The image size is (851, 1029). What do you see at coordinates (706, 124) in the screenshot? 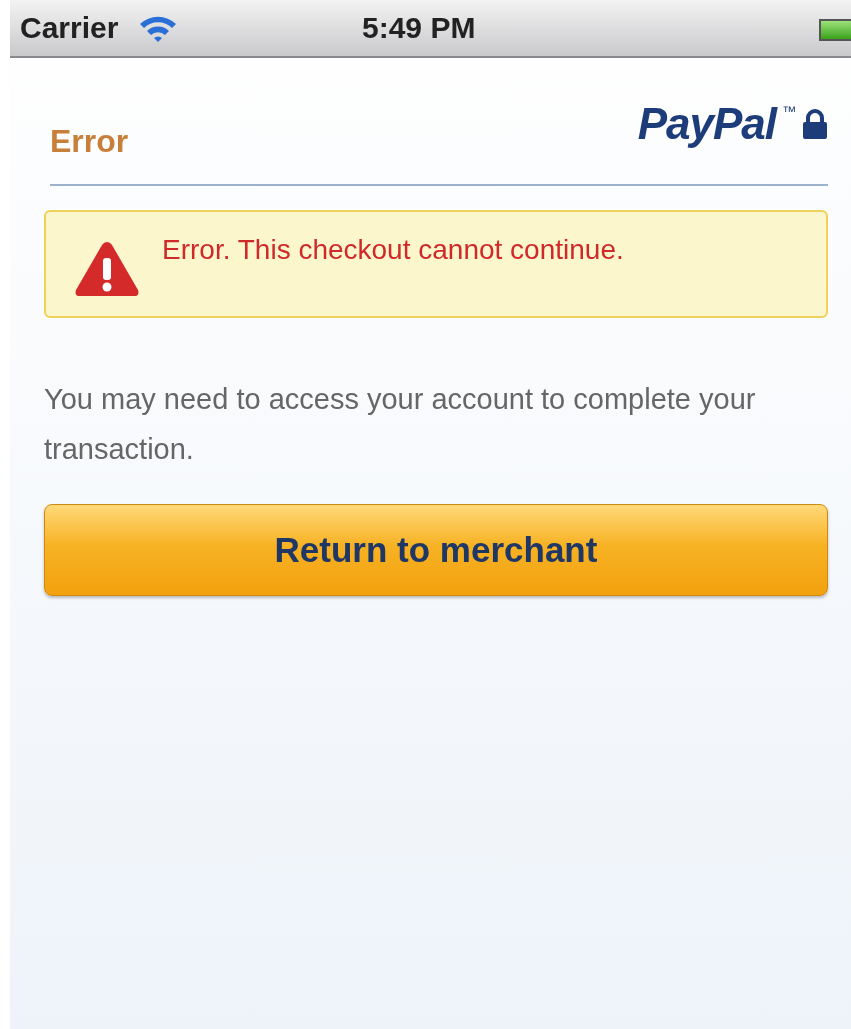
I see `paypal-logo: PayPal` at bounding box center [706, 124].